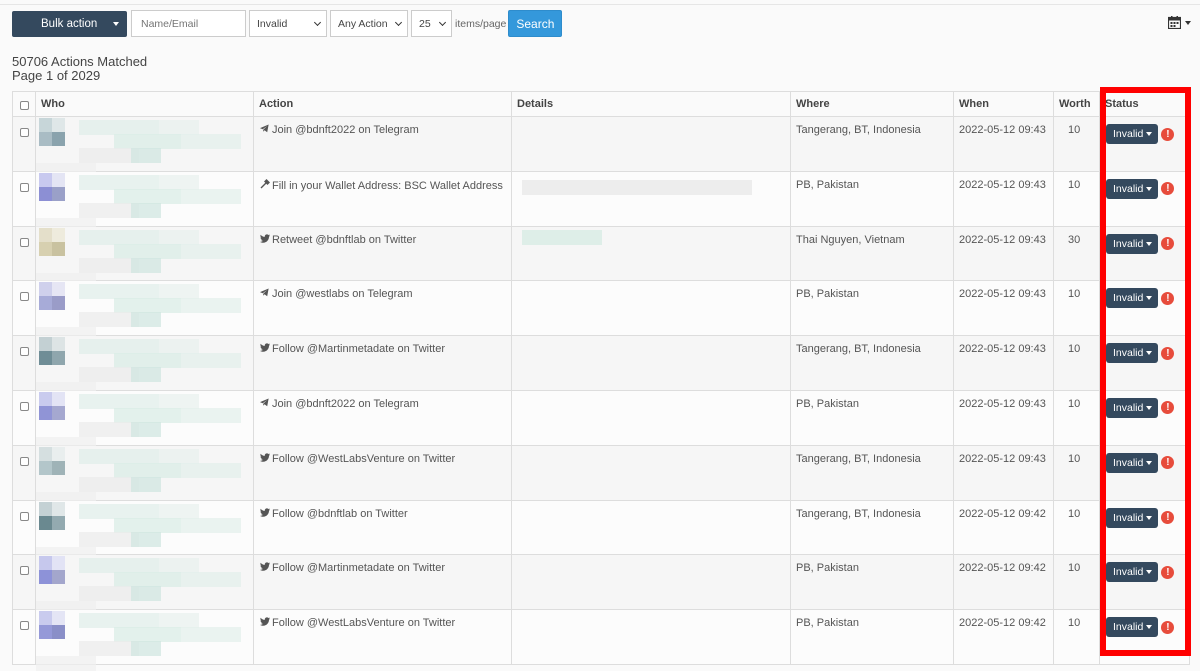  Describe the element at coordinates (24, 105) in the screenshot. I see `select-all-checkbox` at that location.